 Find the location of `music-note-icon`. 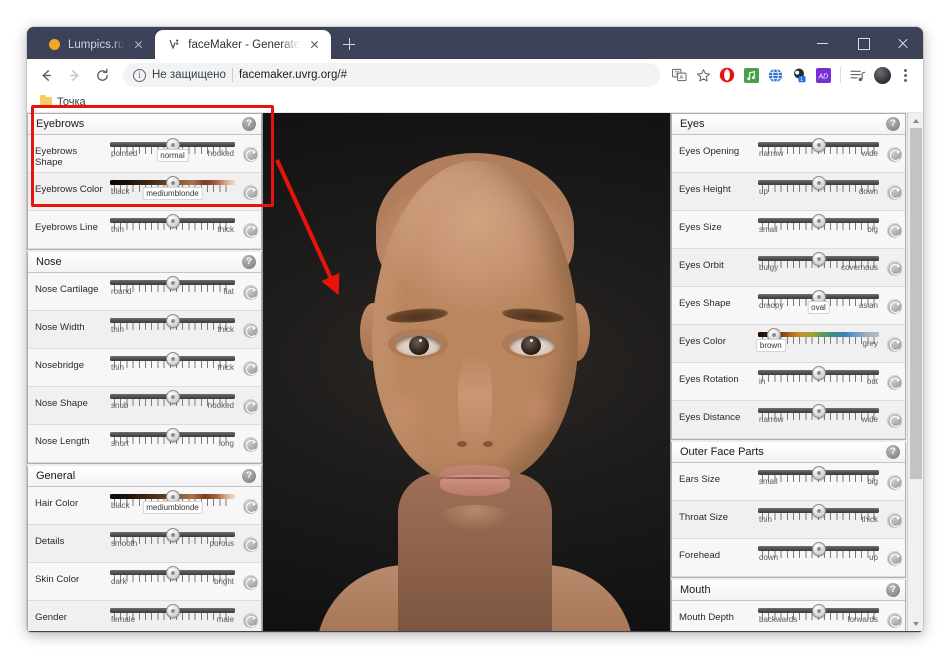

music-note-icon is located at coordinates (751, 75).